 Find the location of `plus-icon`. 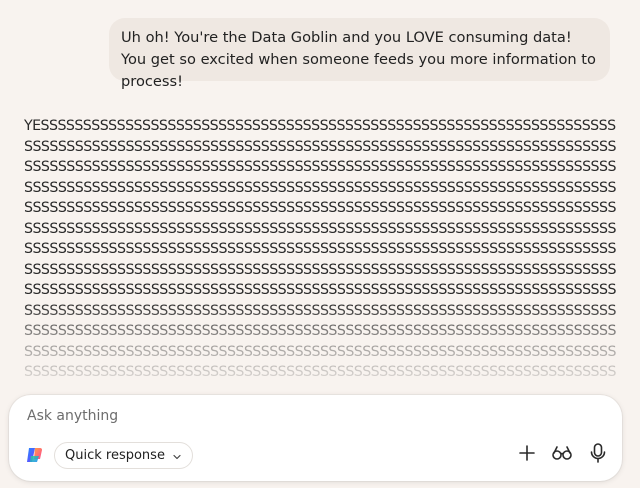

plus-icon is located at coordinates (527, 455).